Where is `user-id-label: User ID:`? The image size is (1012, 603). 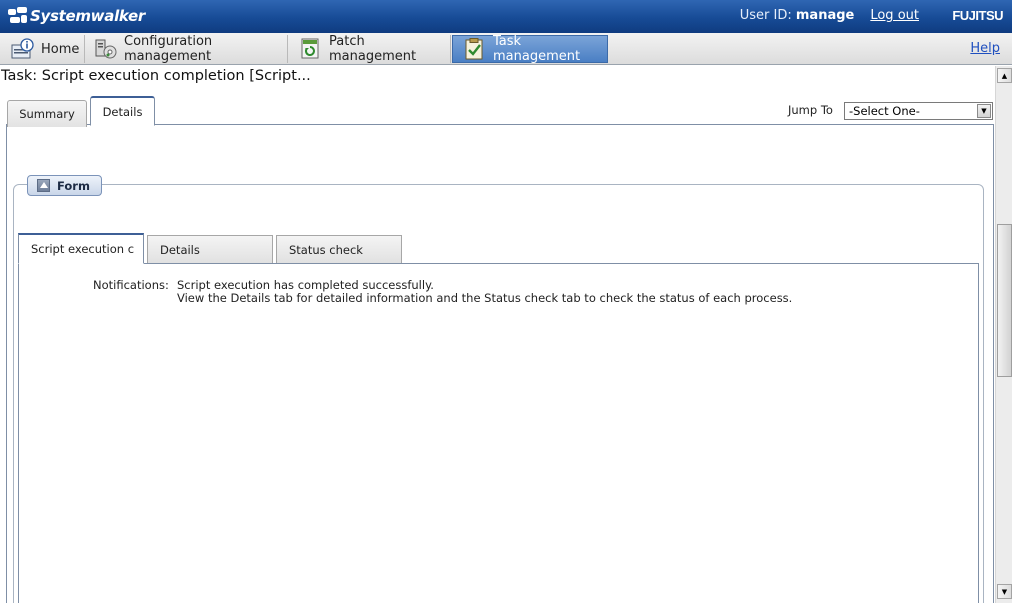 user-id-label: User ID: is located at coordinates (765, 15).